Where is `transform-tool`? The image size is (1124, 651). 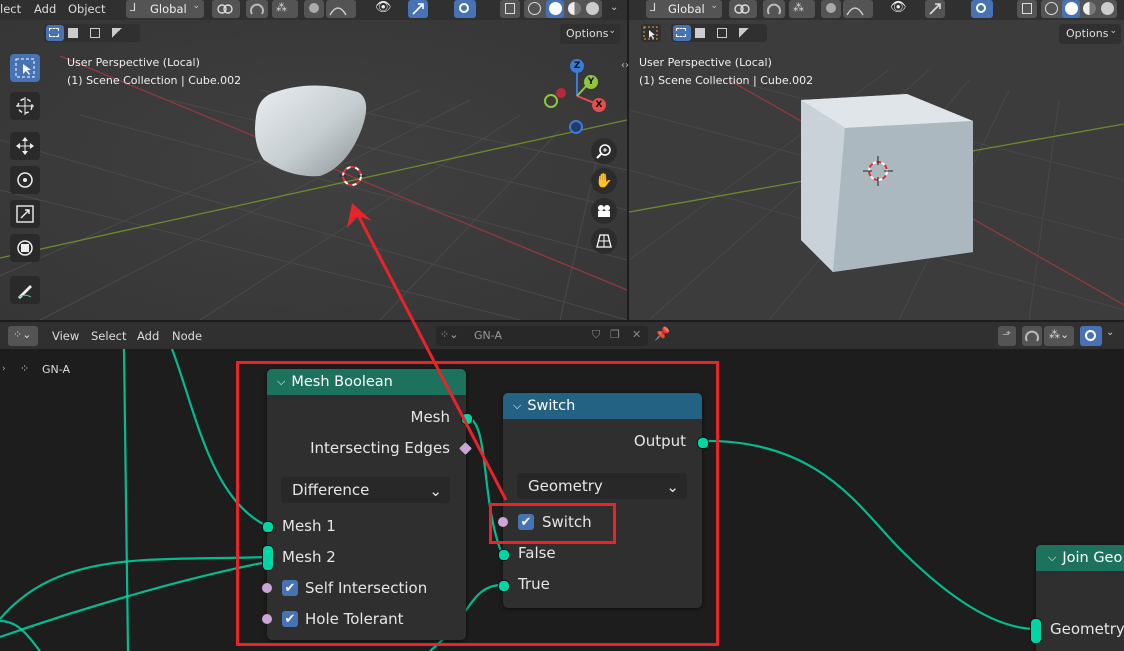 transform-tool is located at coordinates (25, 248).